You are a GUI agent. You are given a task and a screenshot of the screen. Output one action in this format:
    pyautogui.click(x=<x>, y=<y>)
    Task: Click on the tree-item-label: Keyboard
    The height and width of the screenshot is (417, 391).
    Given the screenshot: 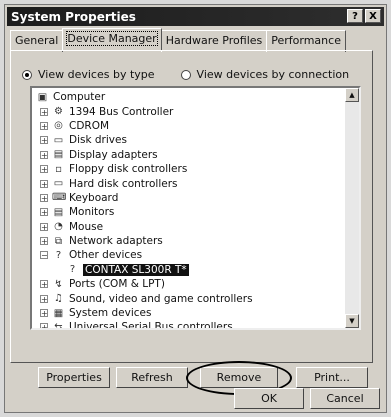 What is the action you would take?
    pyautogui.click(x=94, y=197)
    